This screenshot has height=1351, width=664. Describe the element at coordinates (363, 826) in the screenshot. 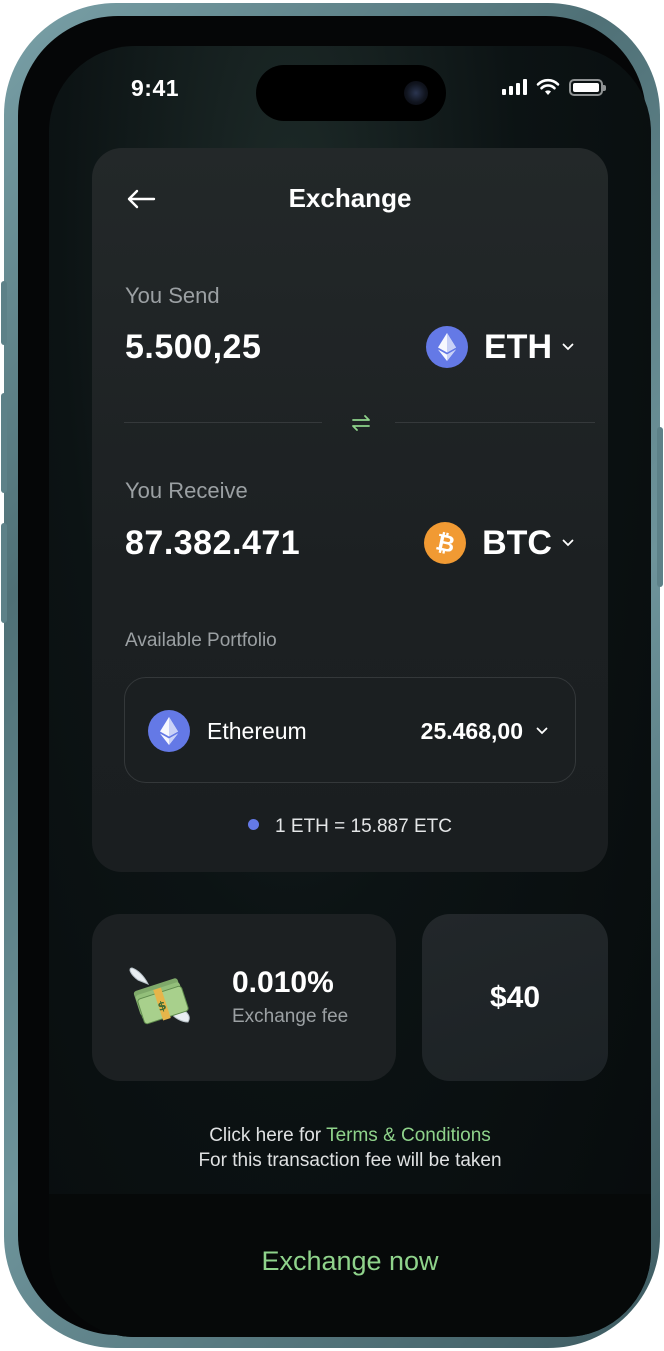

I see `exchange-rate-text: 1 ETH = 15.887 ETC` at that location.